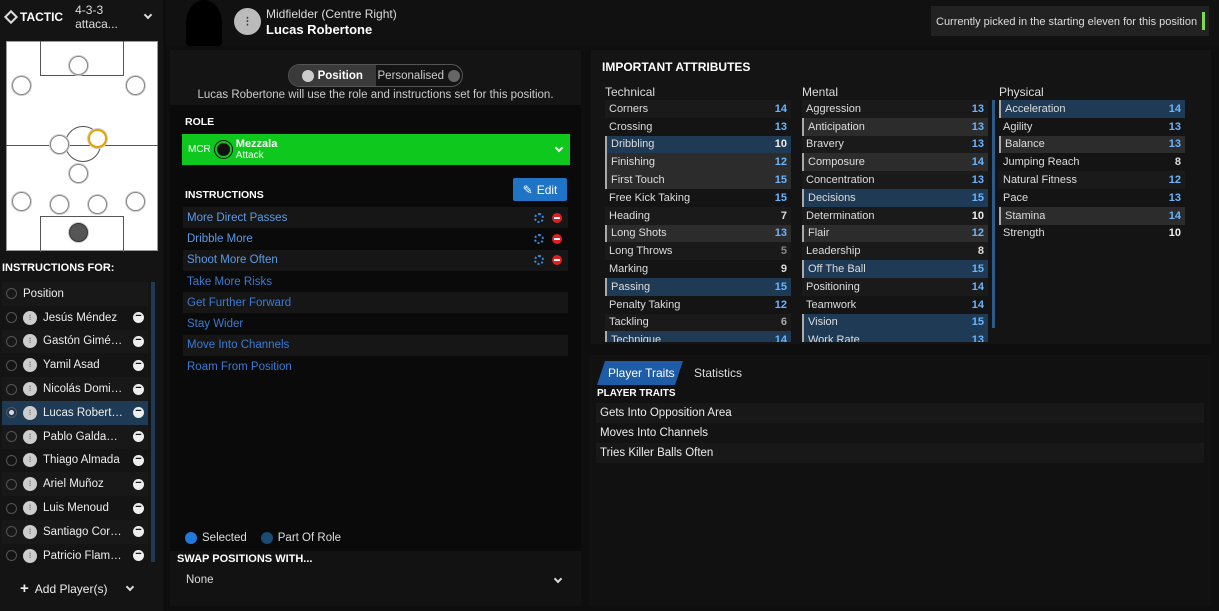 This screenshot has width=1219, height=611. Describe the element at coordinates (419, 75) in the screenshot. I see `toggle-personalised: Personalised` at that location.